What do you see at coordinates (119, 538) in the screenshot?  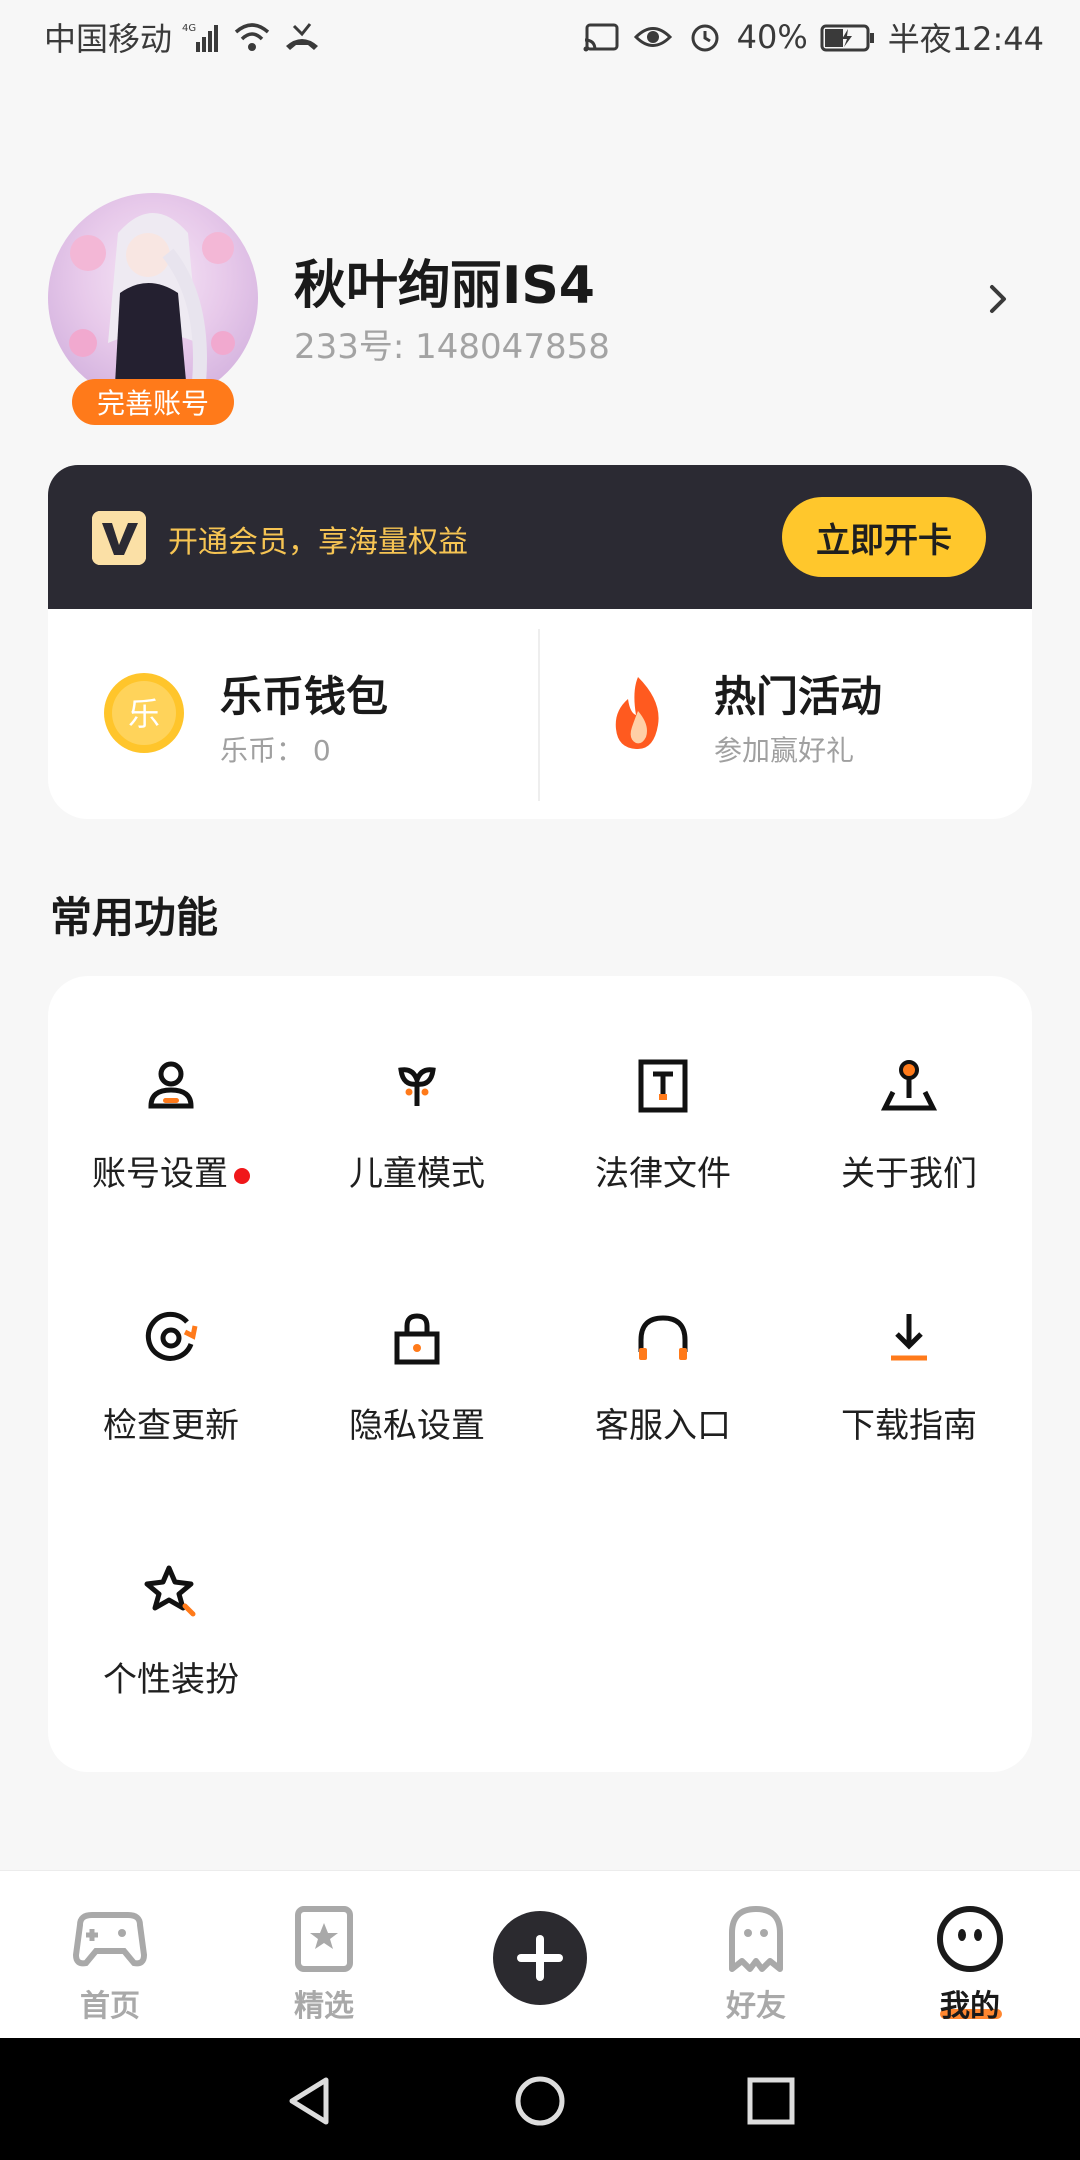 I see `vip-logo-icon` at bounding box center [119, 538].